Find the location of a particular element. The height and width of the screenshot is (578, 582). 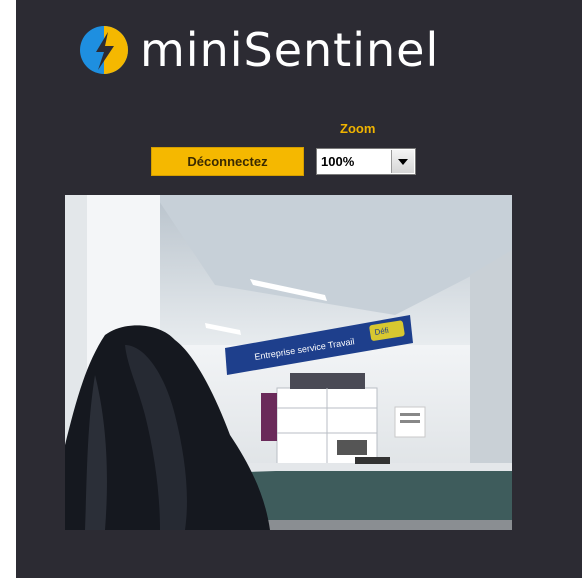

app-logo: miniSentinel is located at coordinates (258, 50).